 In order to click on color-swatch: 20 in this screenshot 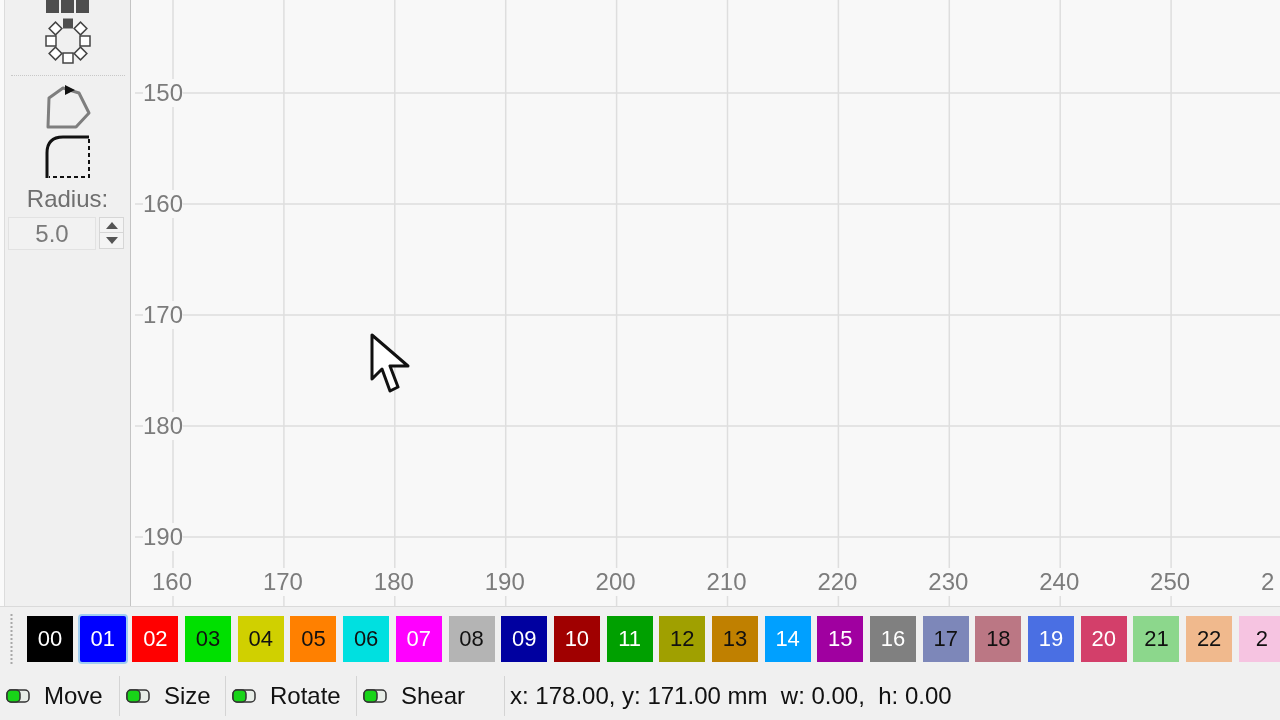, I will do `click(1103, 639)`.